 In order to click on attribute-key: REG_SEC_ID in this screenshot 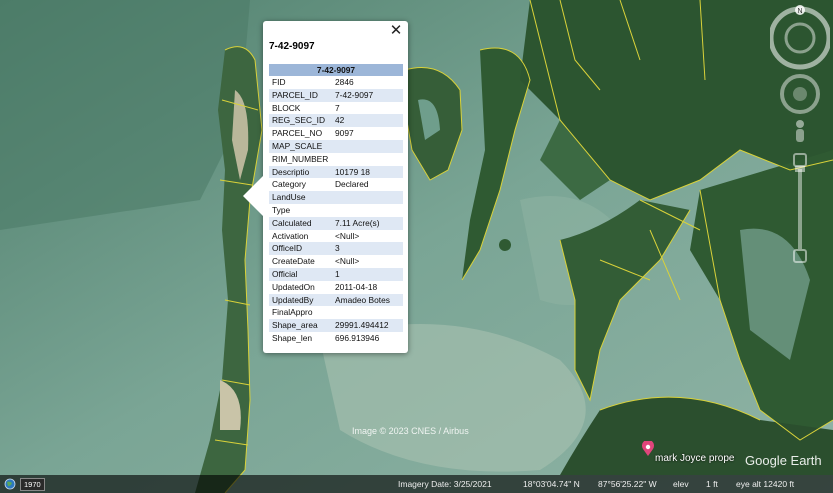, I will do `click(300, 121)`.